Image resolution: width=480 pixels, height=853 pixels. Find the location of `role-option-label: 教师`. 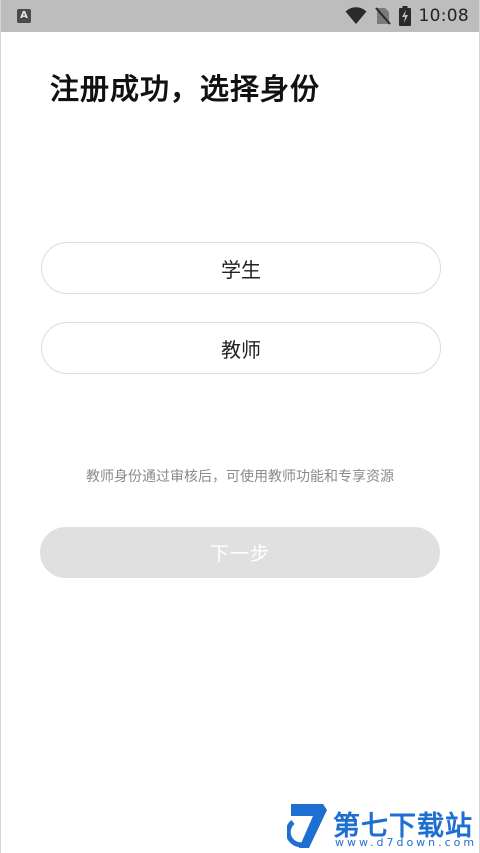

role-option-label: 教师 is located at coordinates (241, 349).